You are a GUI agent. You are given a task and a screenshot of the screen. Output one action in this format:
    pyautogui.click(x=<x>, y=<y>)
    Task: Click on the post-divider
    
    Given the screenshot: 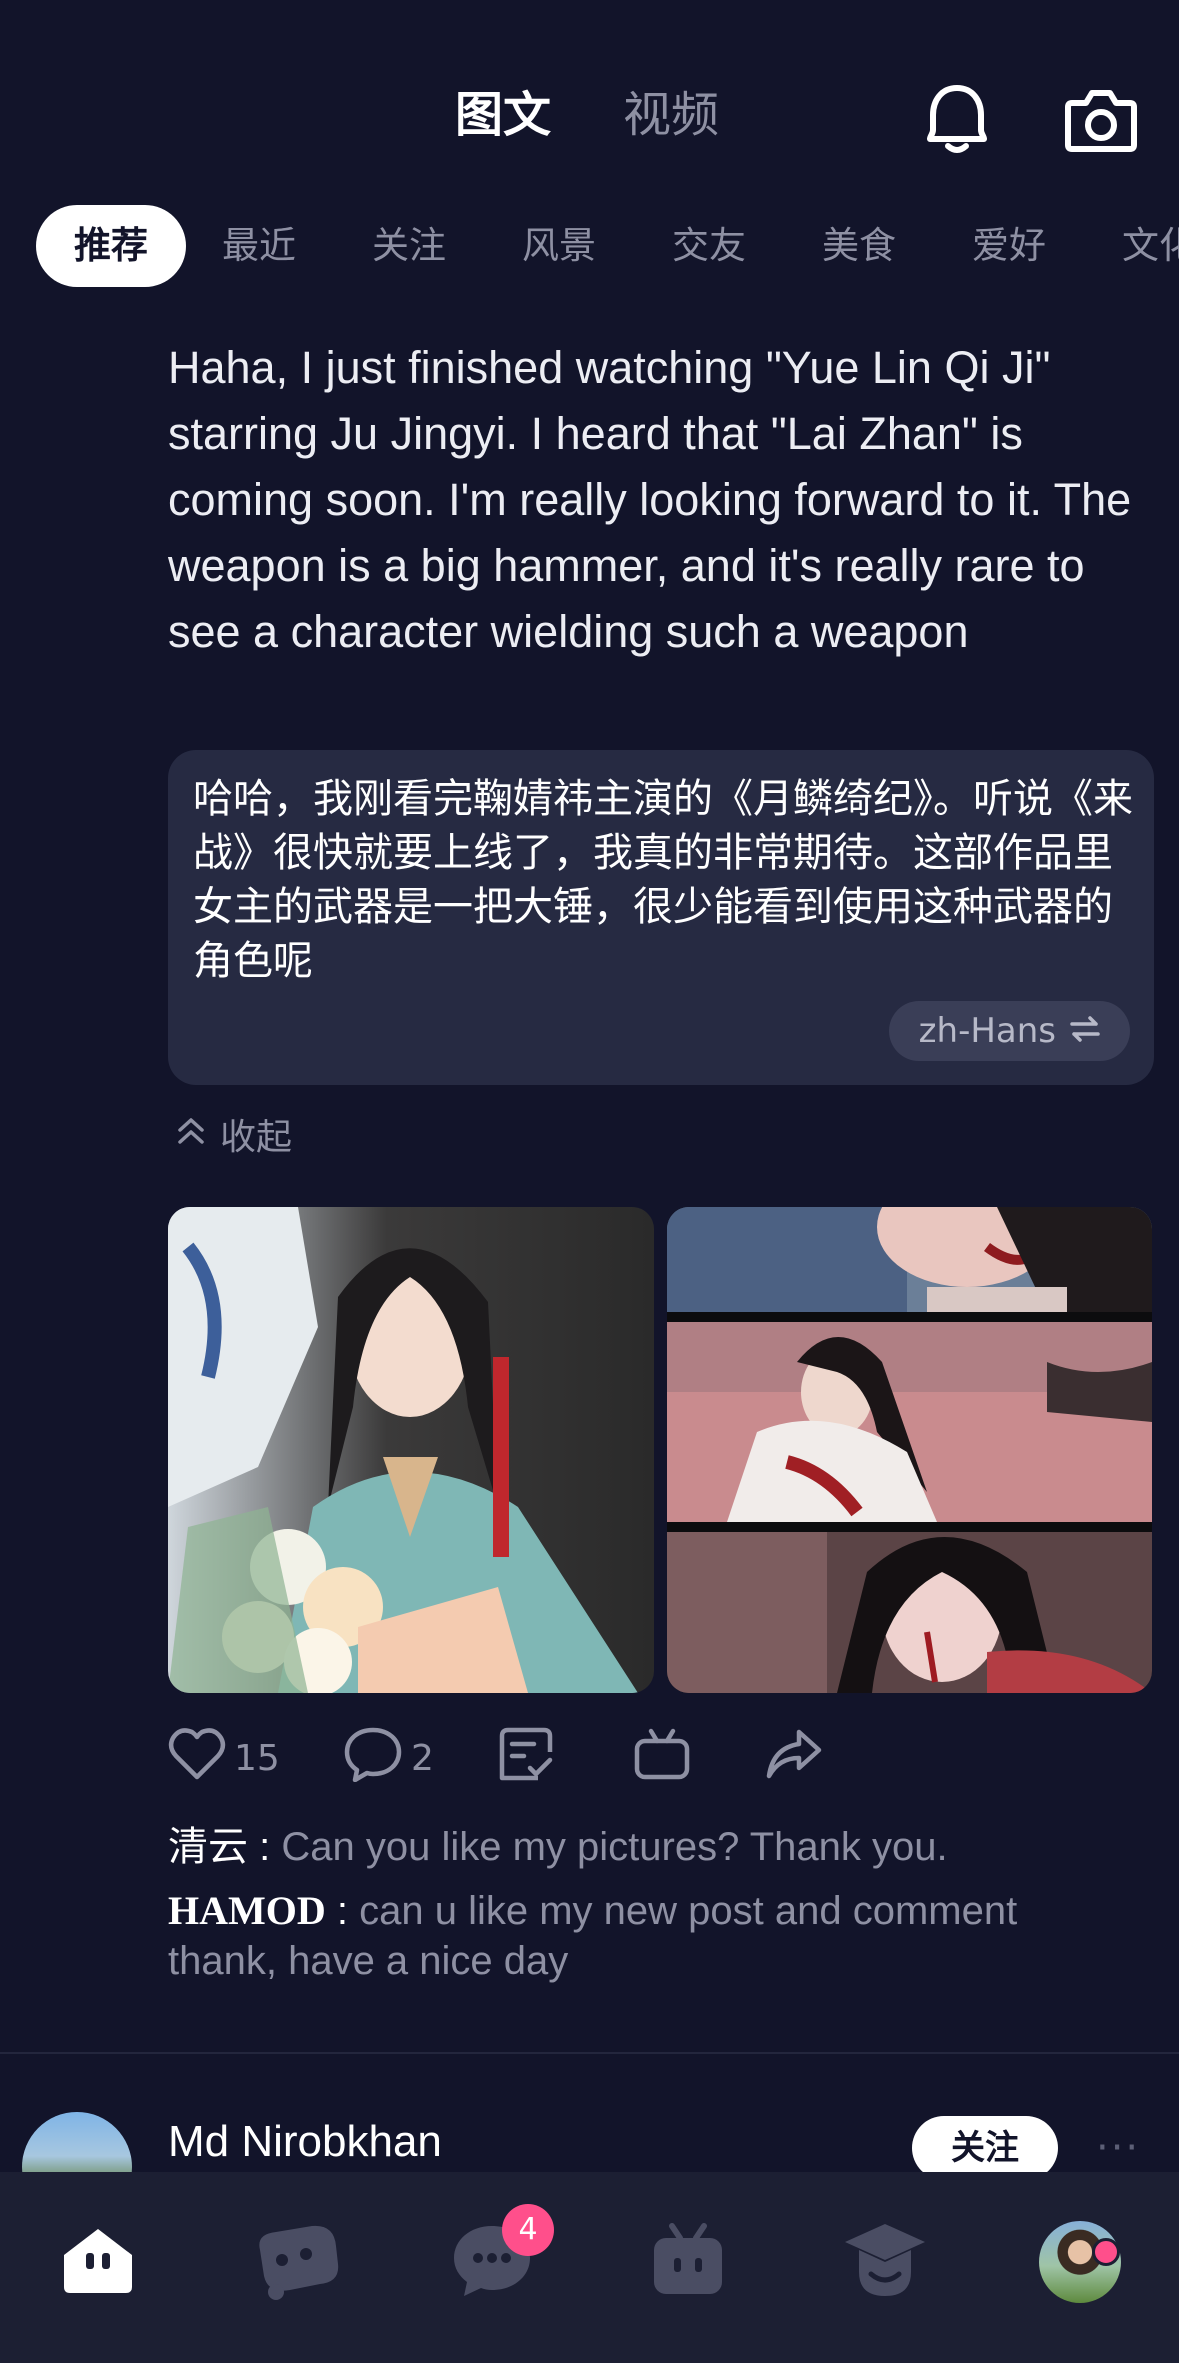 What is the action you would take?
    pyautogui.click(x=589, y=2053)
    